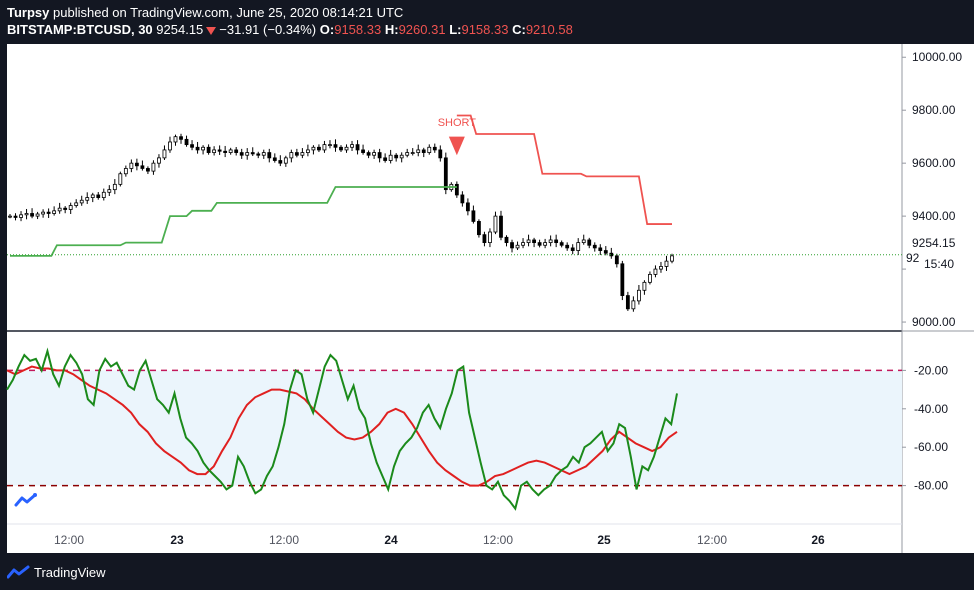 The height and width of the screenshot is (590, 974). What do you see at coordinates (931, 370) in the screenshot?
I see `osc-tick-label: -20.00` at bounding box center [931, 370].